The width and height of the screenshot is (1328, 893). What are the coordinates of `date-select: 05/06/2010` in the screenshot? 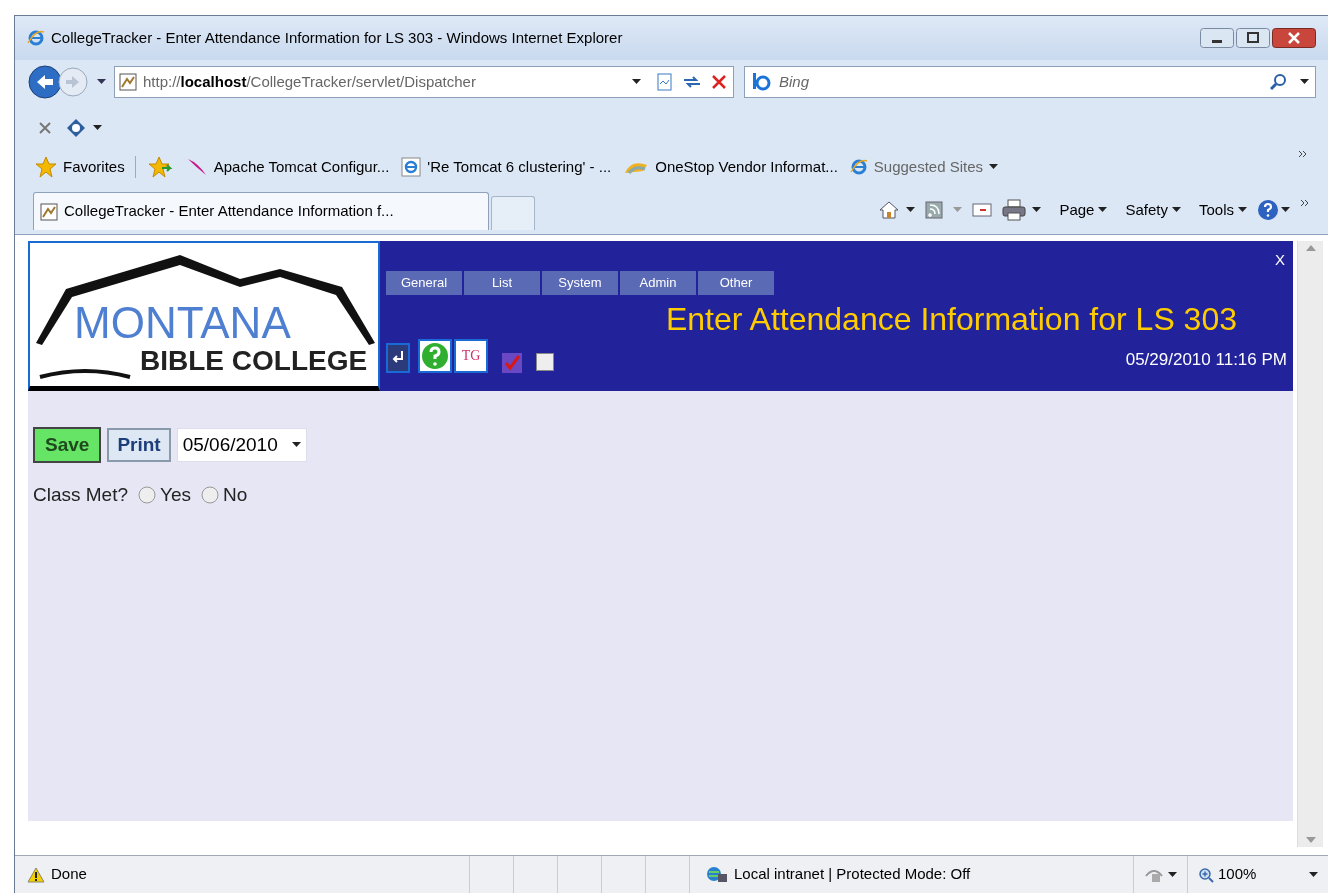 It's located at (241, 445).